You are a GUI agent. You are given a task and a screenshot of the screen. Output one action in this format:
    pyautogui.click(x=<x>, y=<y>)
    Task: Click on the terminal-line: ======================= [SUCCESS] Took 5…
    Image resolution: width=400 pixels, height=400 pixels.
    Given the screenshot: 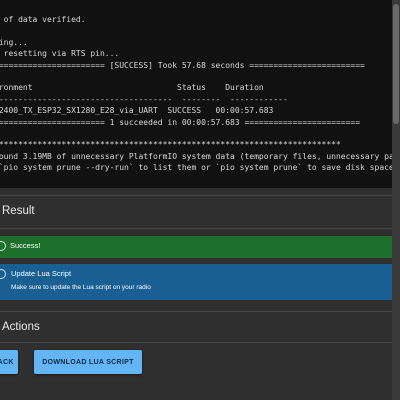 What is the action you would take?
    pyautogui.click(x=182, y=65)
    